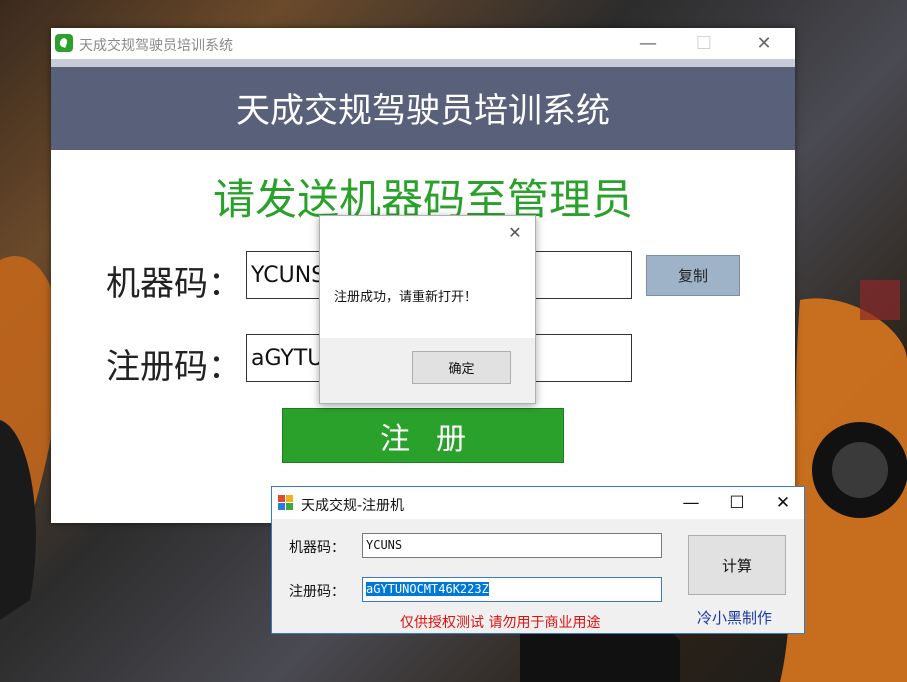 The height and width of the screenshot is (682, 907). I want to click on keygen-titlebar: 天成交规-注册机 — ☐ ✕, so click(538, 503).